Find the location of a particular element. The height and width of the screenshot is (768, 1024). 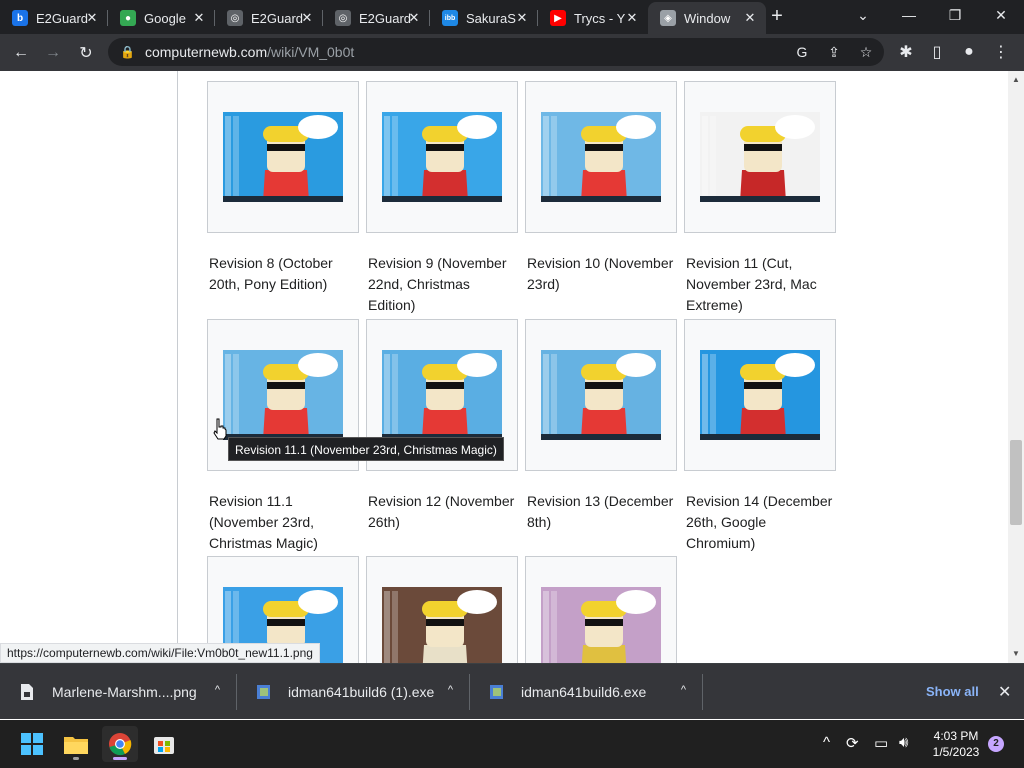

url-host: computernewb.com is located at coordinates (206, 52).